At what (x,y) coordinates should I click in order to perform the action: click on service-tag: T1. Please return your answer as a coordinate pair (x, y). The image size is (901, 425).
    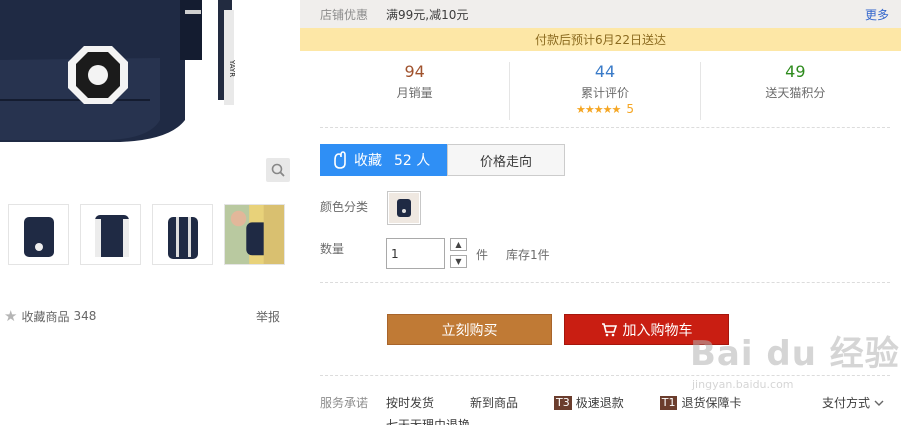
    Looking at the image, I should click on (668, 402).